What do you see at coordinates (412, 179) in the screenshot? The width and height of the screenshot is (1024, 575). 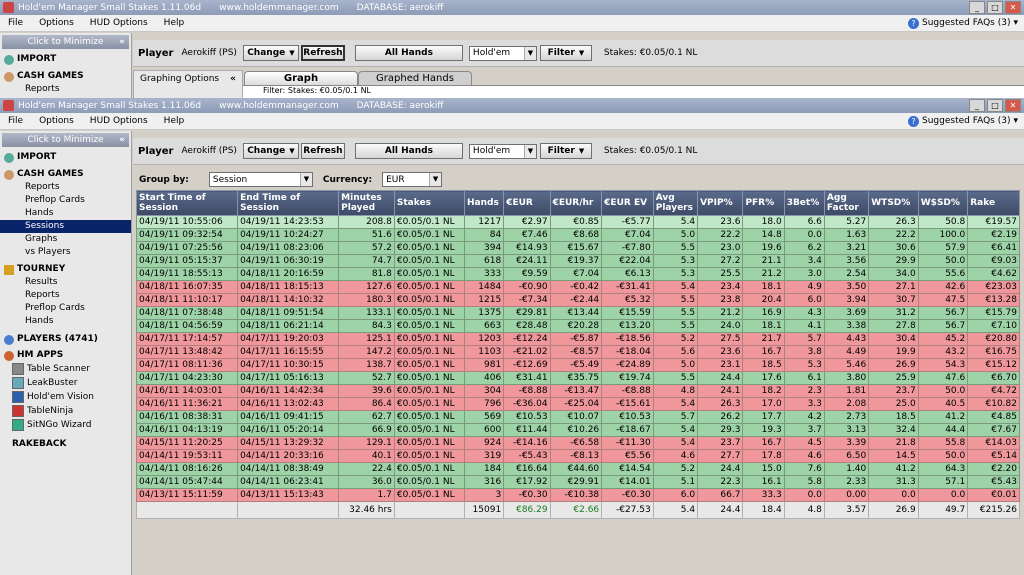 I see `currency-select: EUR ▼` at bounding box center [412, 179].